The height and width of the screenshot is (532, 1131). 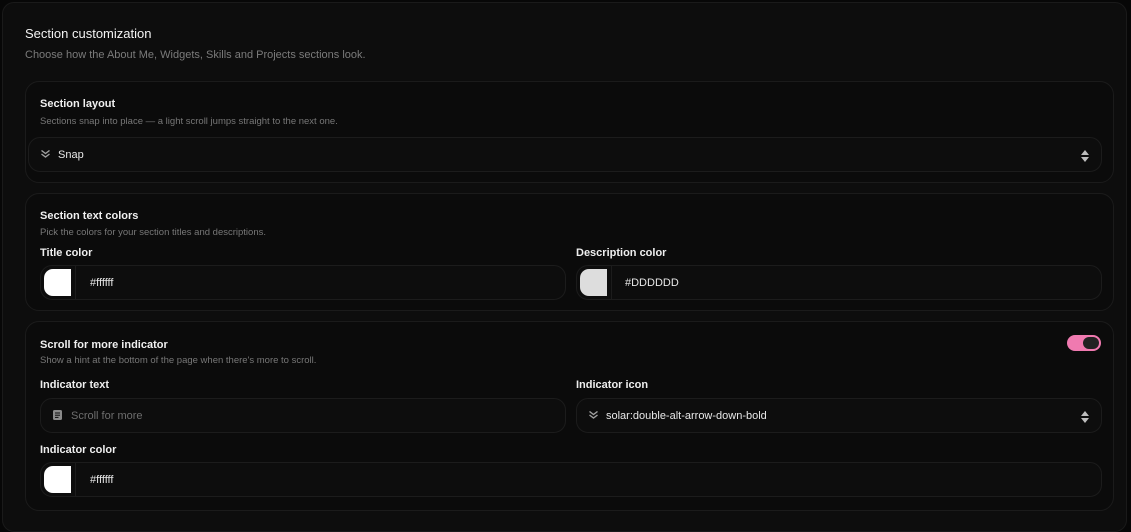 I want to click on description-color-label: Description color, so click(x=621, y=253).